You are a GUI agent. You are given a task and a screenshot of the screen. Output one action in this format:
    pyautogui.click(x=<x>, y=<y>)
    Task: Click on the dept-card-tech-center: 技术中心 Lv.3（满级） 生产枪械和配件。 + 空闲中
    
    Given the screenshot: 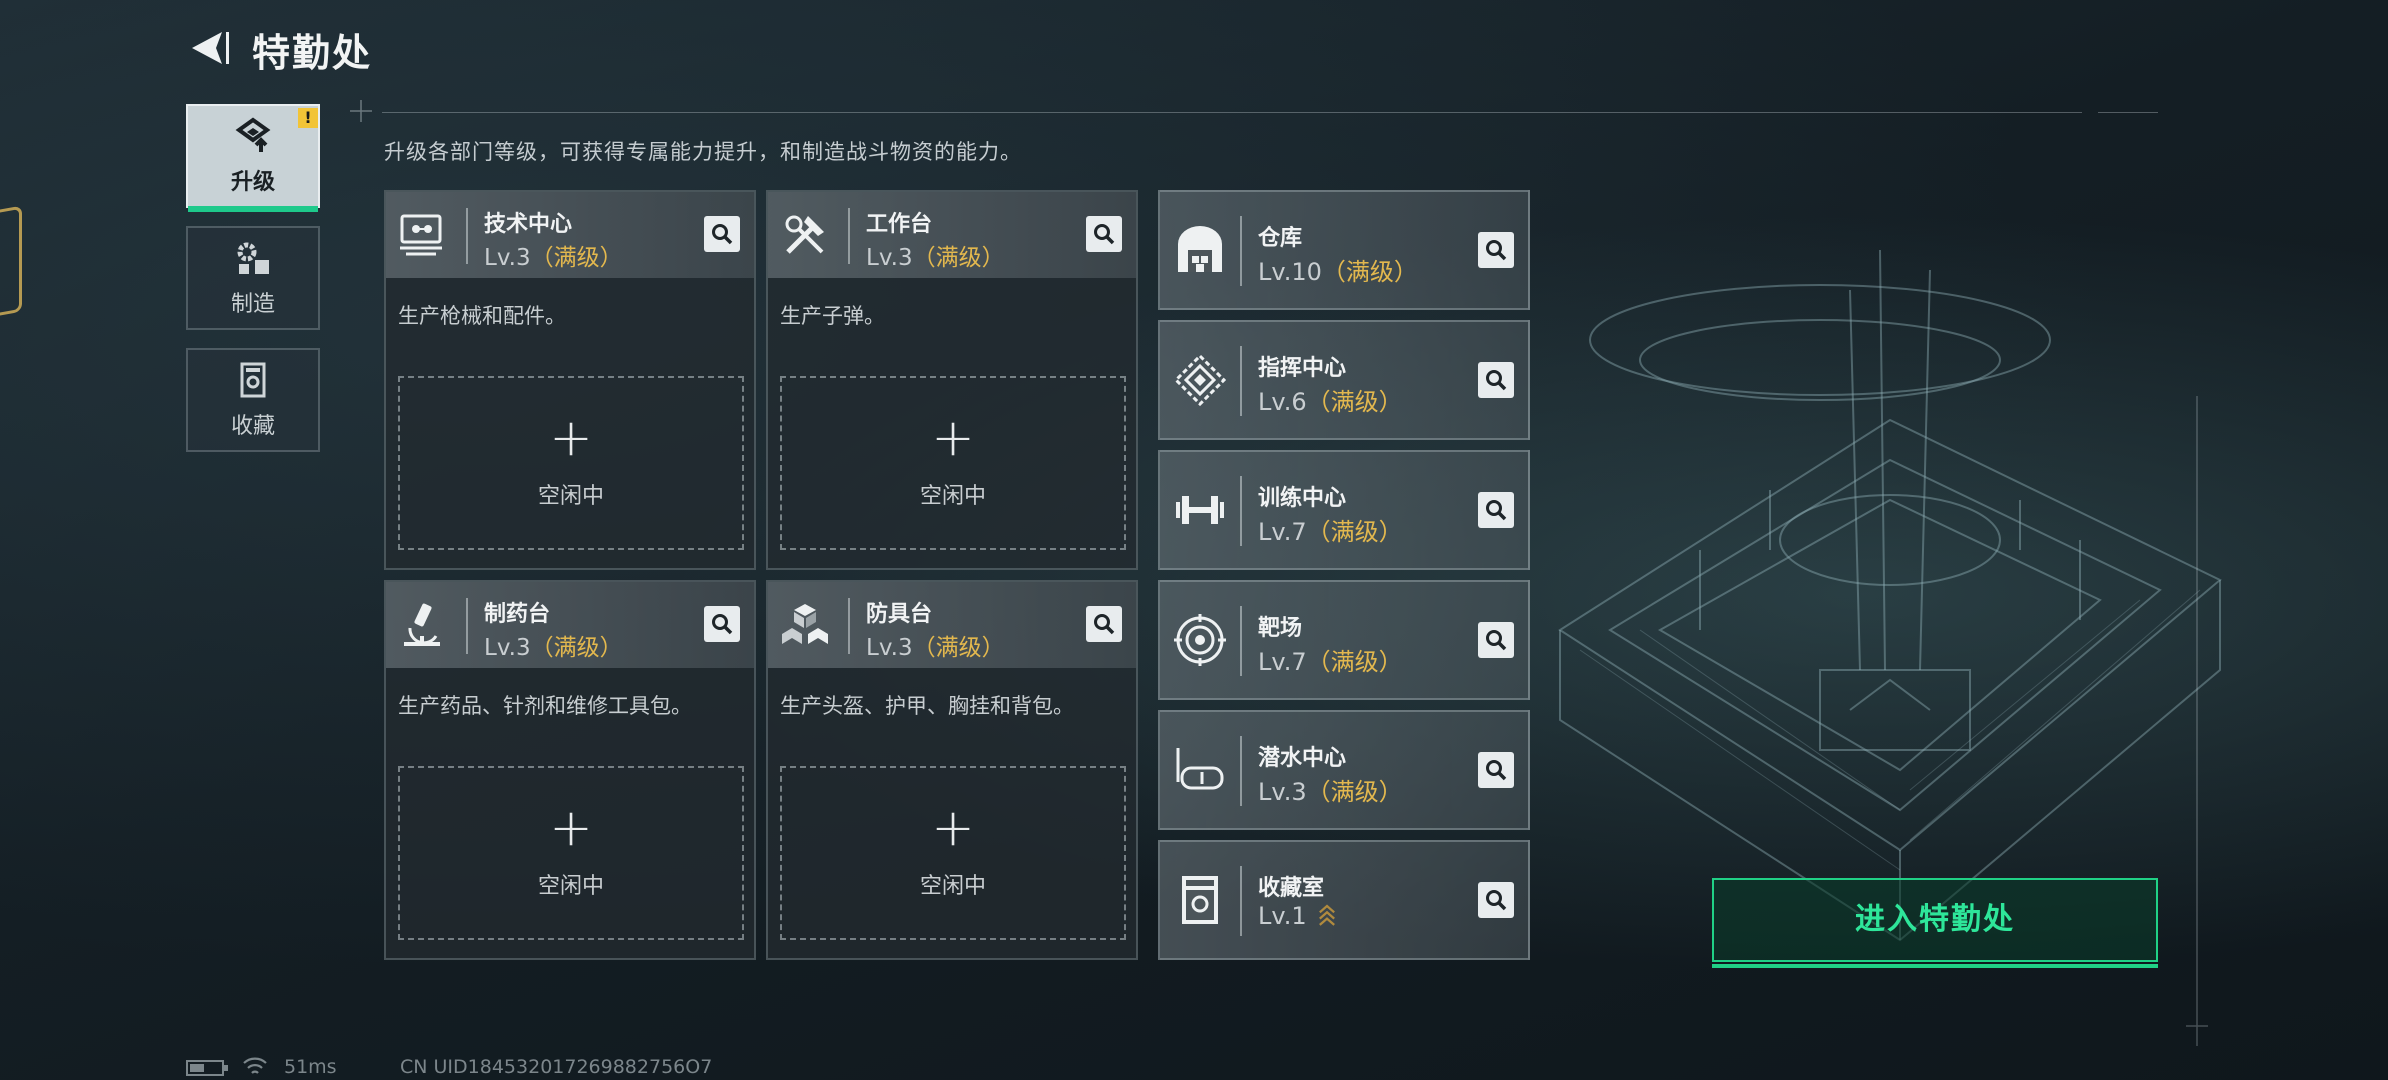 What is the action you would take?
    pyautogui.click(x=570, y=380)
    